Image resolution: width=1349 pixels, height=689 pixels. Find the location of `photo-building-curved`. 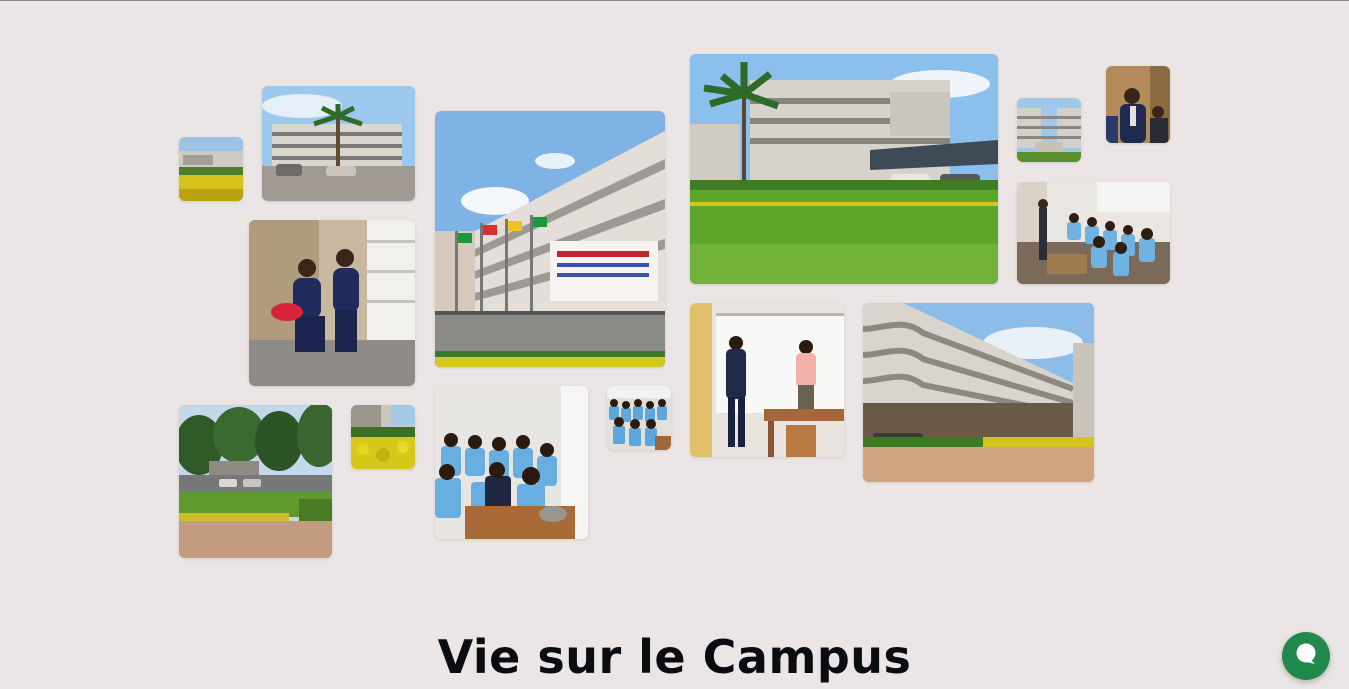

photo-building-curved is located at coordinates (978, 392).